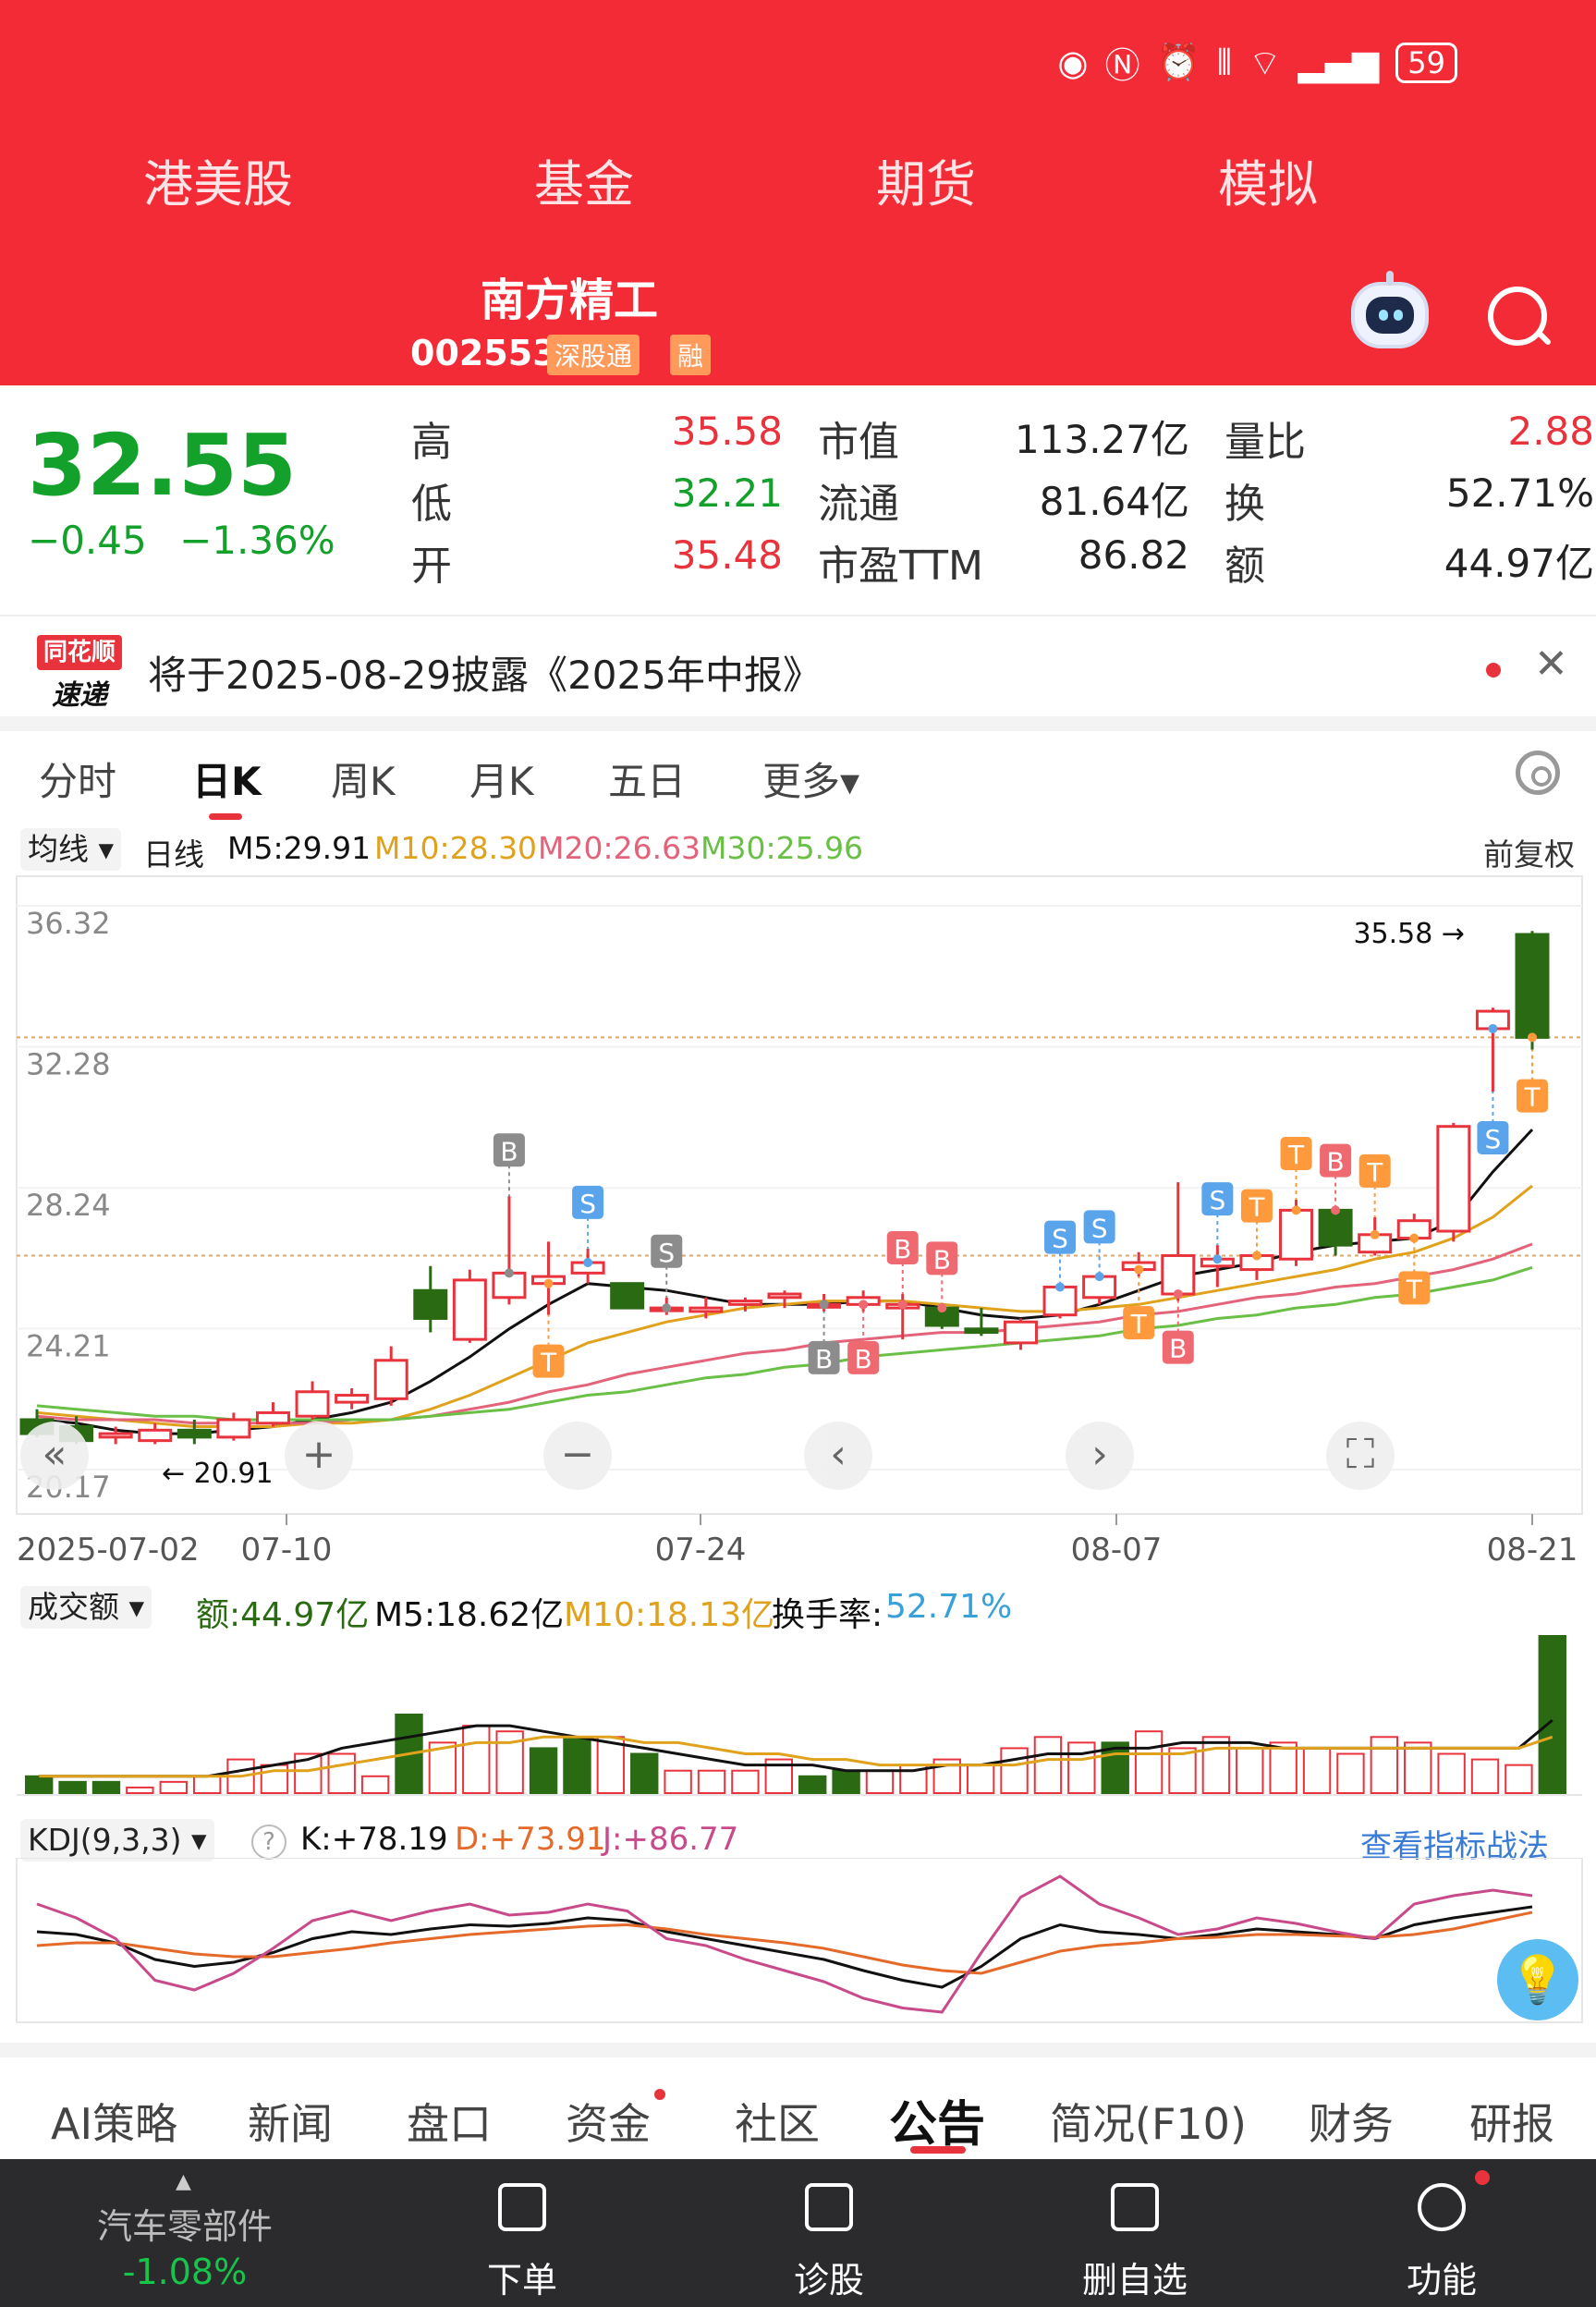 The width and height of the screenshot is (1596, 2307). Describe the element at coordinates (701, 1550) in the screenshot. I see `x-tick-label: 07-24` at that location.